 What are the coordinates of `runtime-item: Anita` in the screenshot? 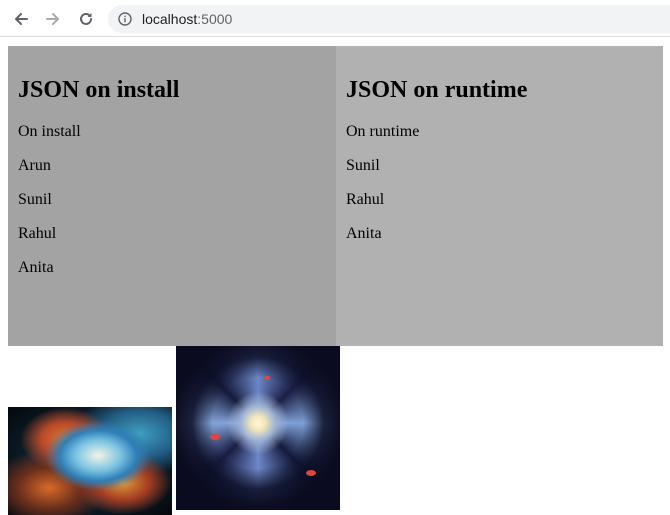 It's located at (364, 233).